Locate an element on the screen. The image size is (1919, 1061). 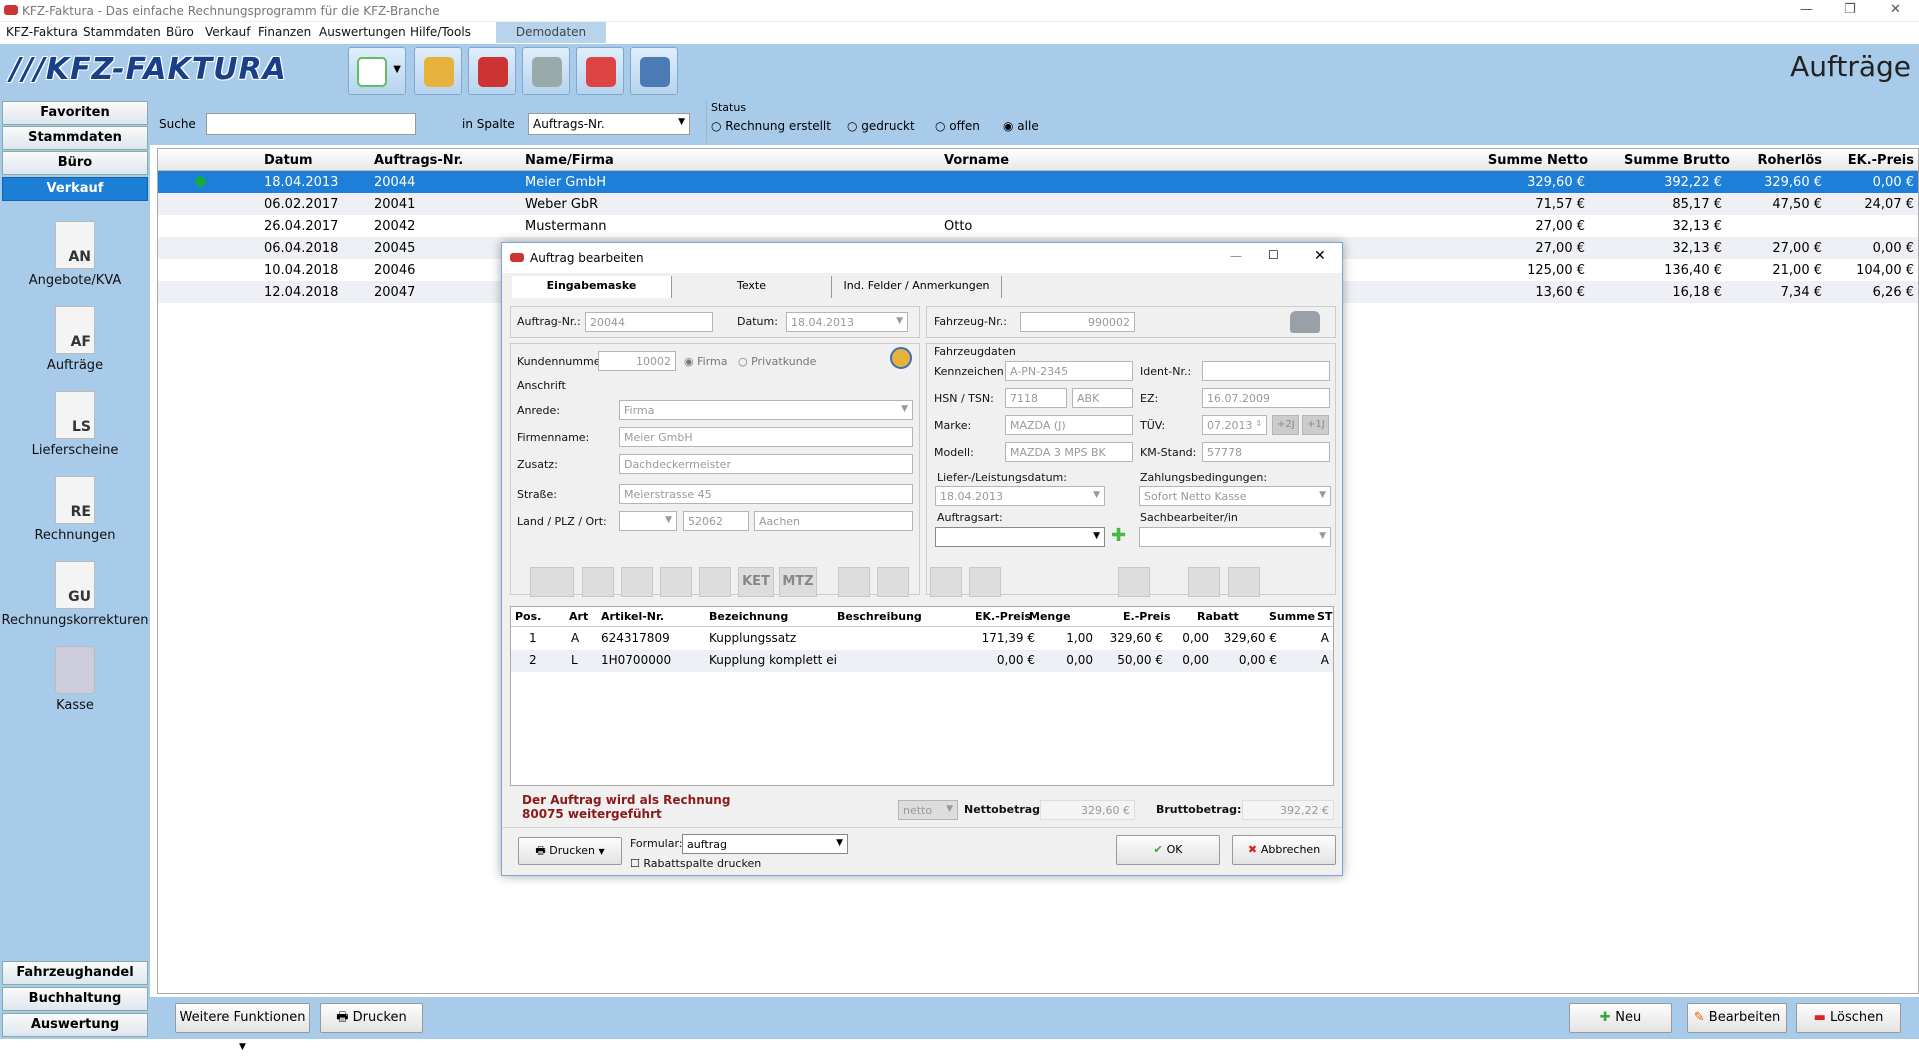
sachbearbeiter-select: ▼ is located at coordinates (1235, 537).